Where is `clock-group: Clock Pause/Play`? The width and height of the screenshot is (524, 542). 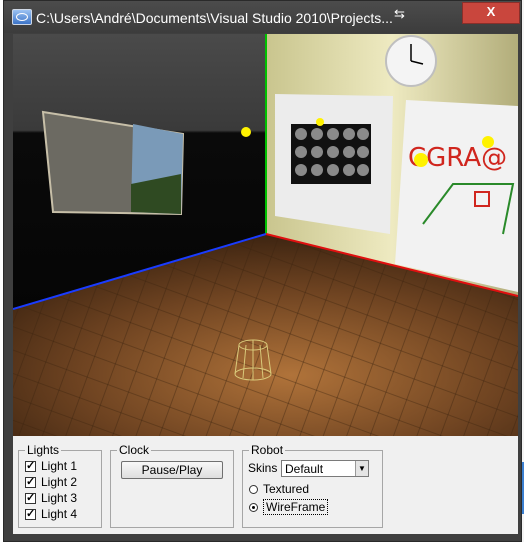 clock-group: Clock Pause/Play is located at coordinates (172, 485).